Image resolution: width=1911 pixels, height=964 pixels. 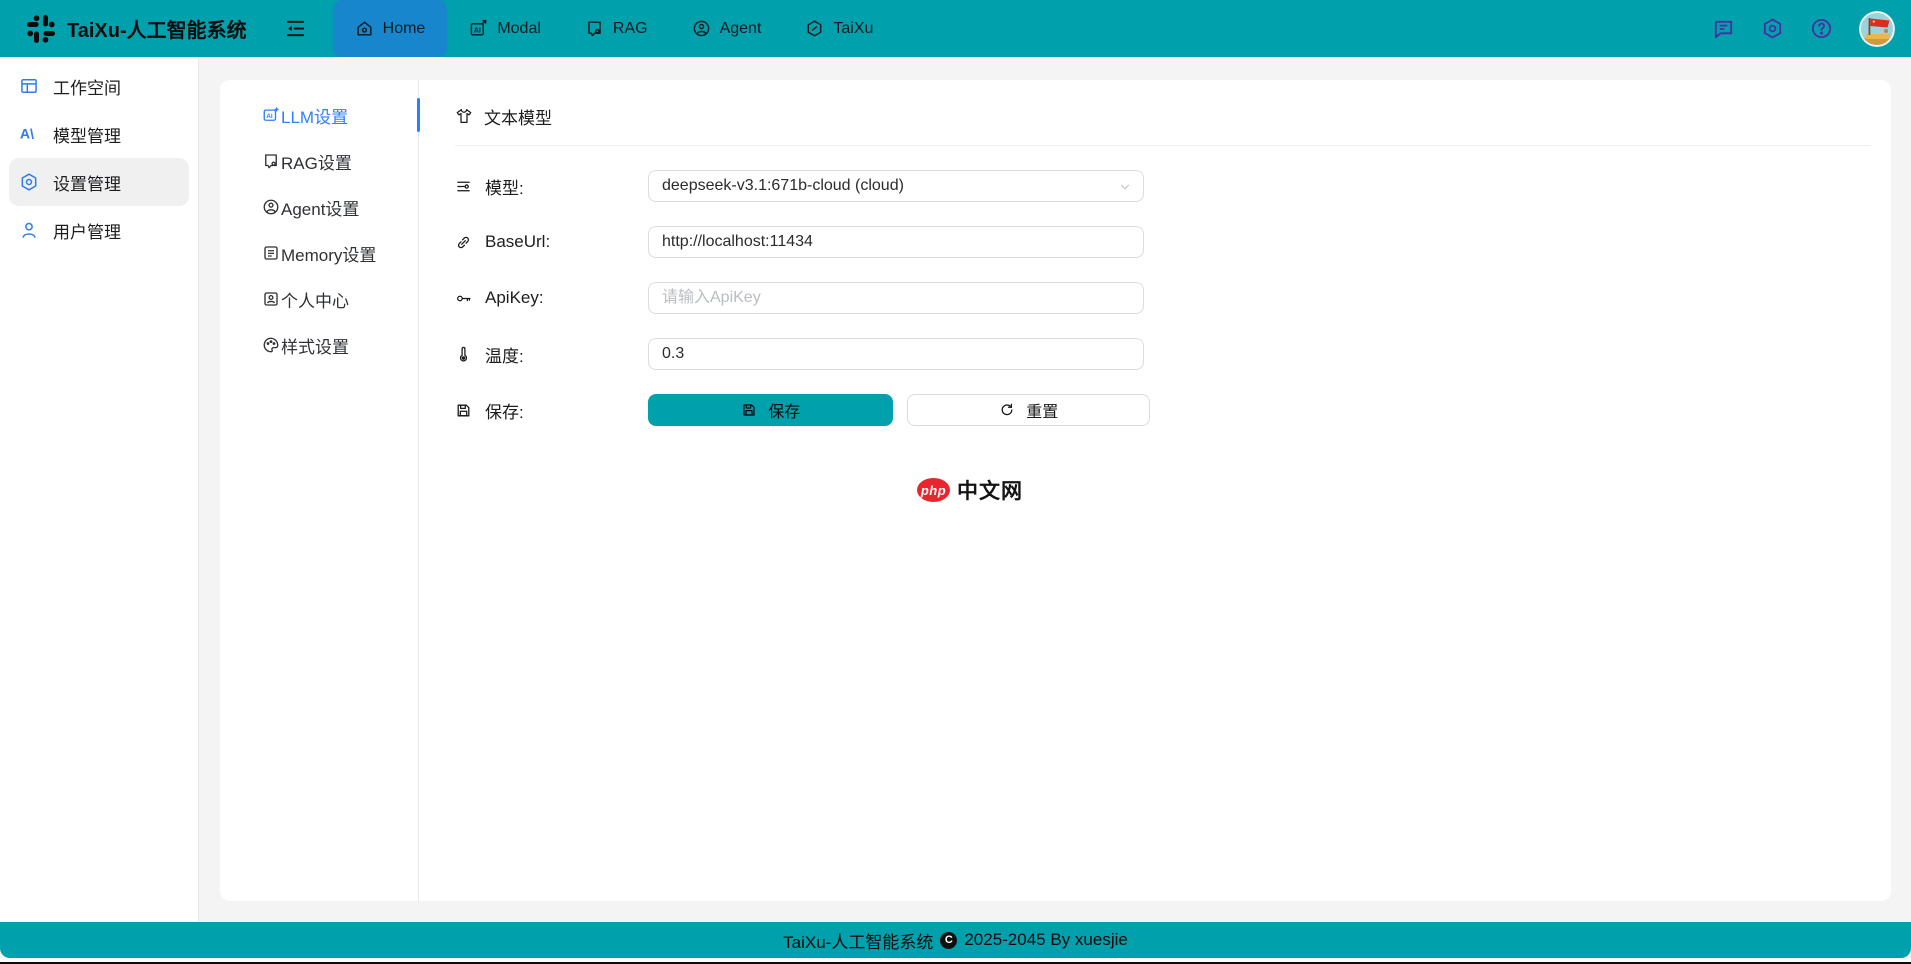 What do you see at coordinates (1042, 412) in the screenshot?
I see `reset-button-label: 重置` at bounding box center [1042, 412].